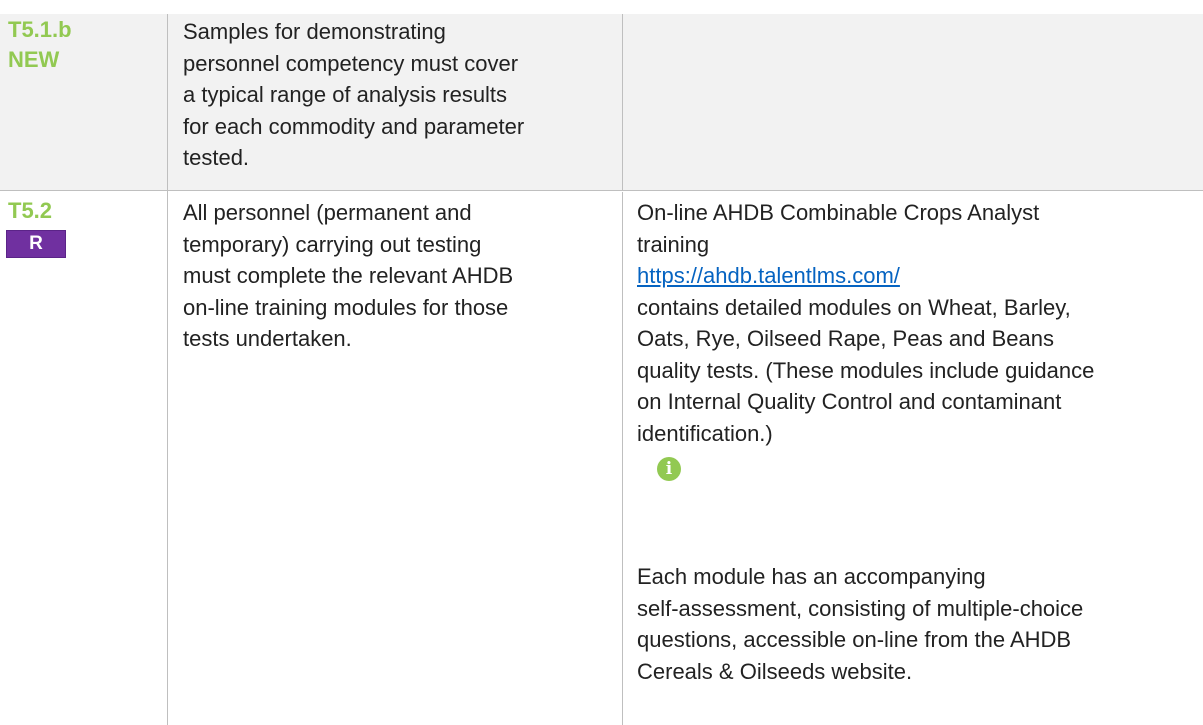 The width and height of the screenshot is (1203, 725). I want to click on requirement-code: T5.2, so click(30, 210).